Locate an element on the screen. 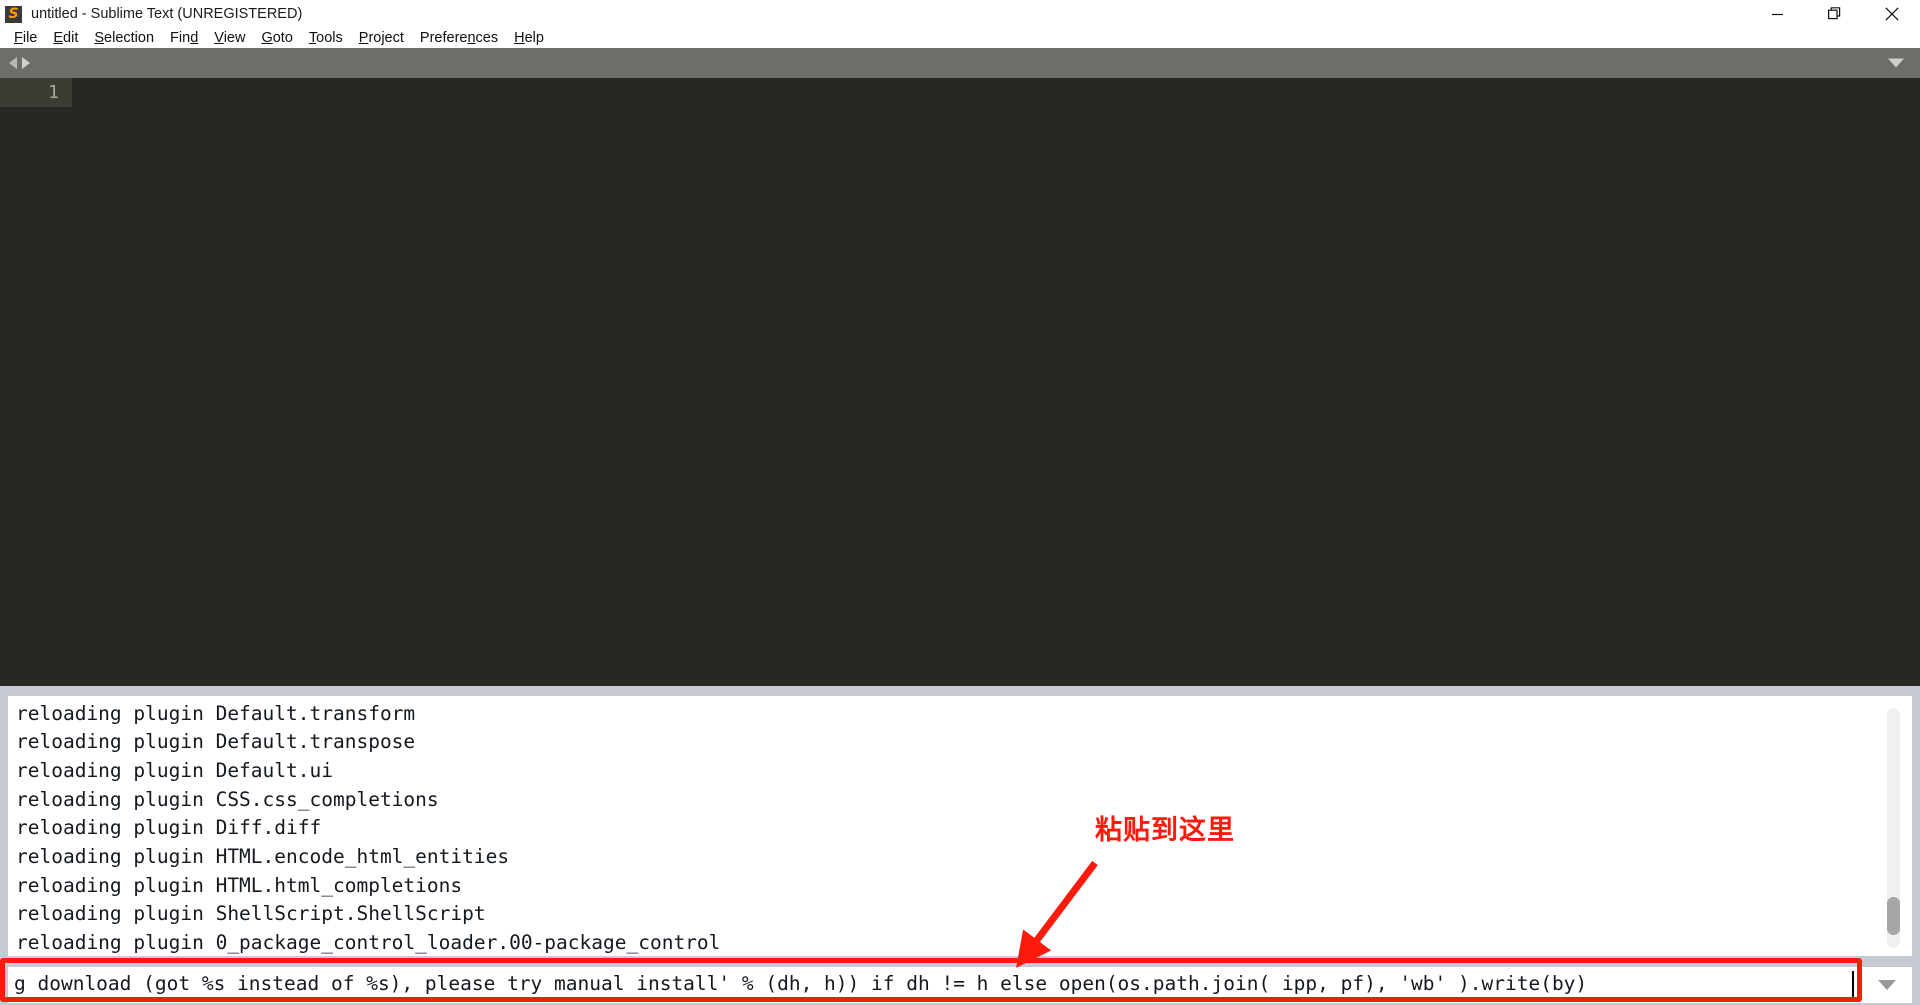 The height and width of the screenshot is (1005, 1920). menu-item-label: dit is located at coordinates (71, 38).